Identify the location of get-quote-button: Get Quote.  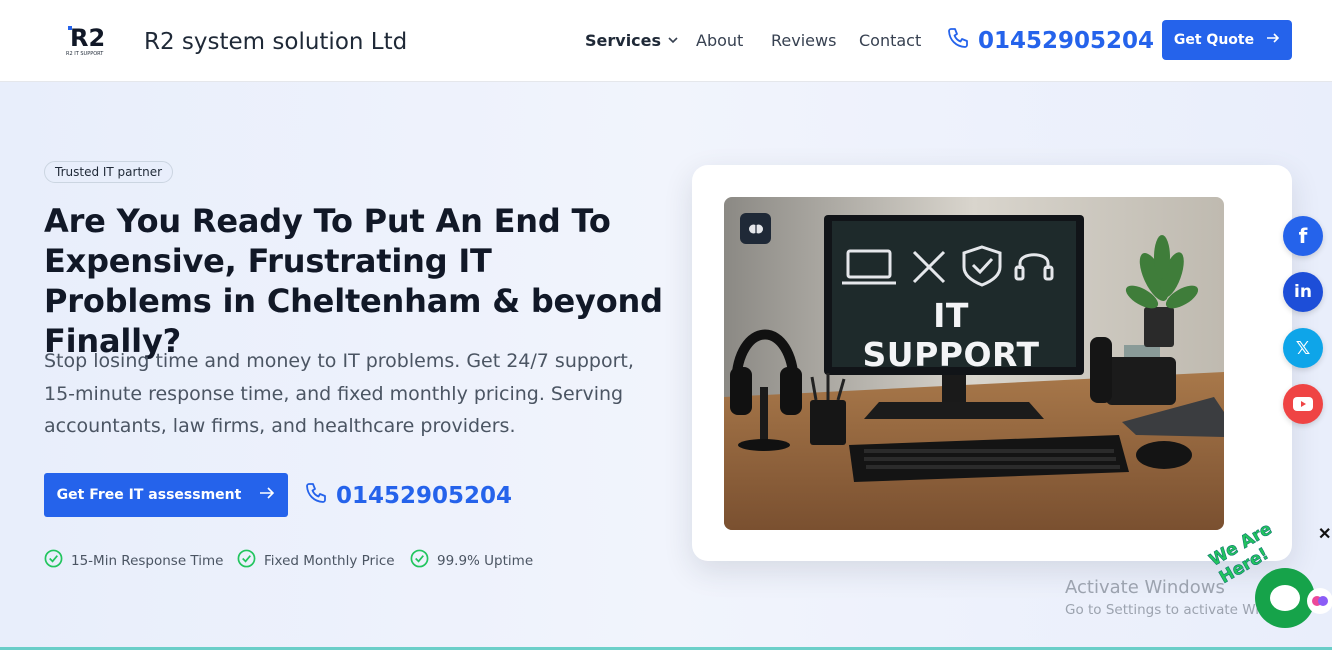
(1227, 40).